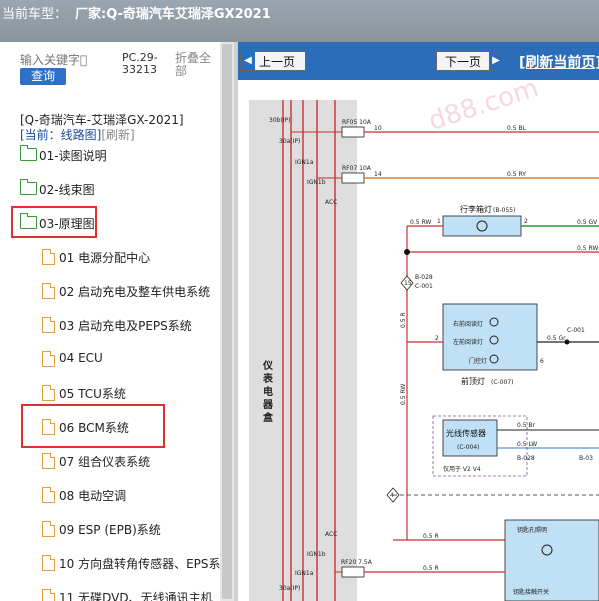 The image size is (599, 601). Describe the element at coordinates (139, 564) in the screenshot. I see `file-label: 10 方向盘转角传感器、EPS系统` at that location.